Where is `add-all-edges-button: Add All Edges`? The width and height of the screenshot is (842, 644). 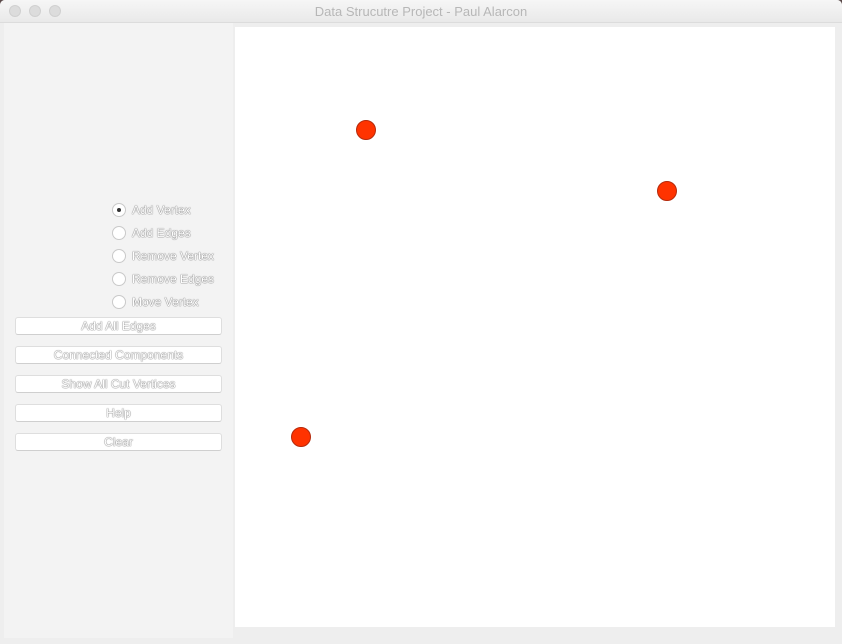 add-all-edges-button: Add All Edges is located at coordinates (118, 326).